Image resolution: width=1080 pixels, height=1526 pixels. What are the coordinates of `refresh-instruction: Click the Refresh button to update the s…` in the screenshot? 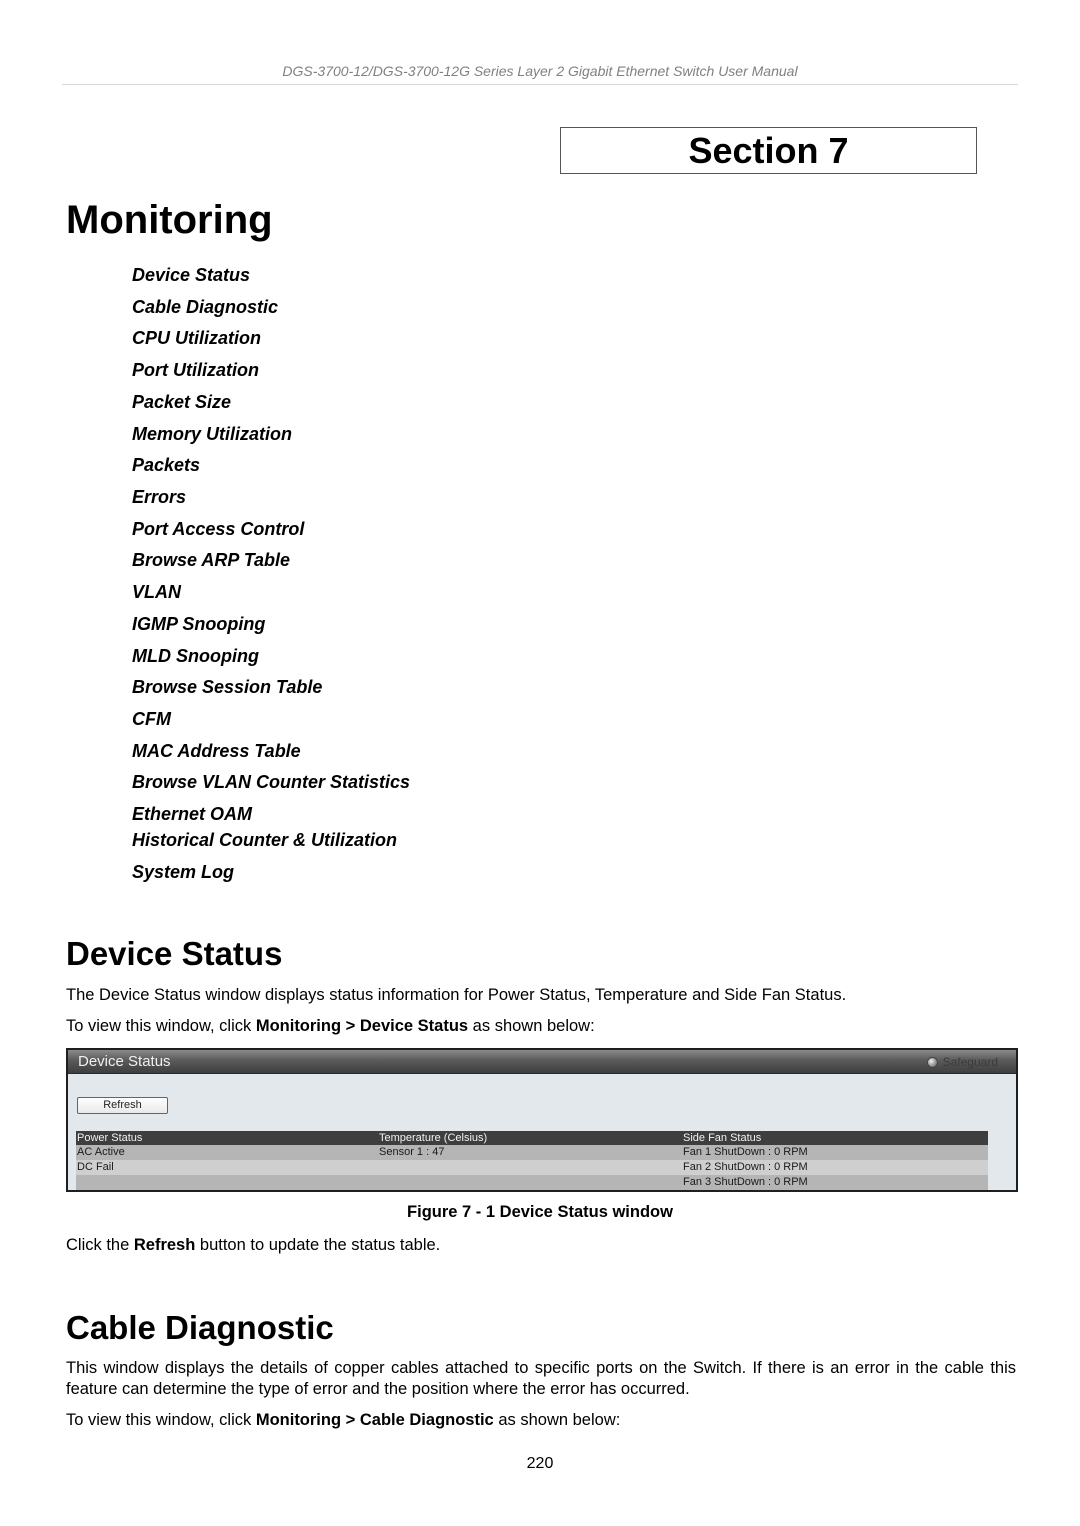 It's located at (541, 1245).